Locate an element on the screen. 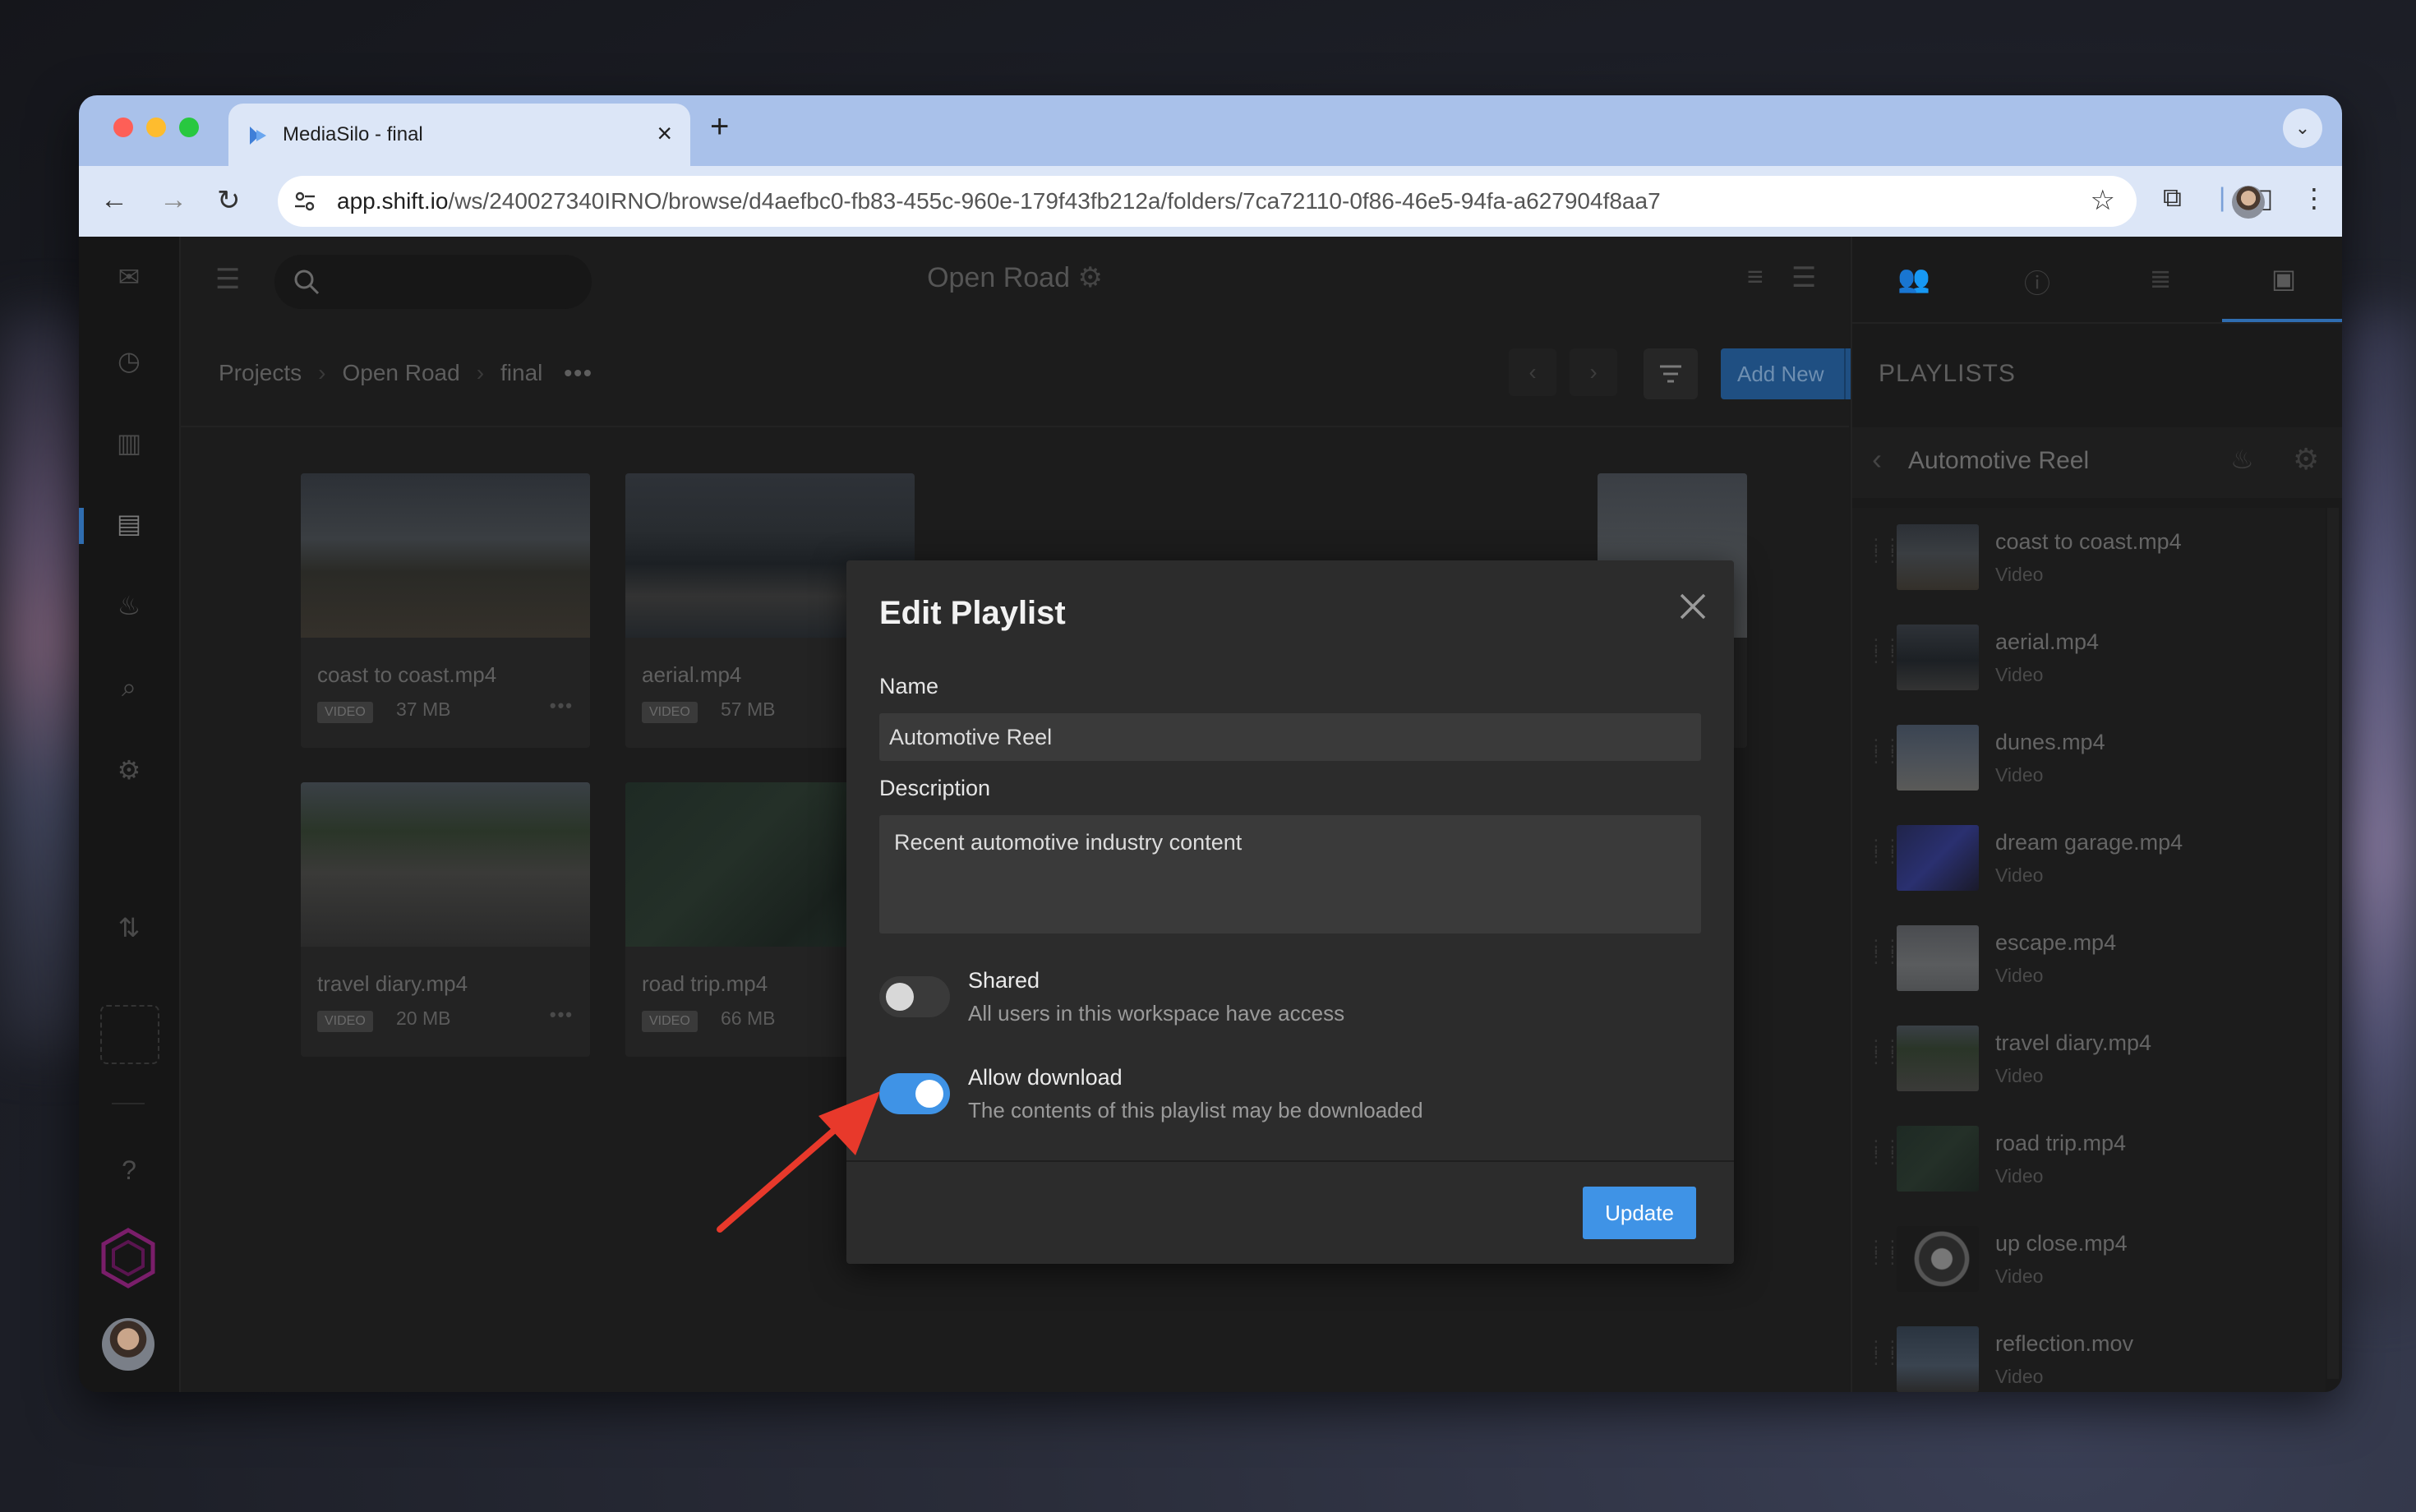 The image size is (2416, 1512). asset-card: coast to coast.mp4 VIDEO 37 MB ••• is located at coordinates (446, 610).